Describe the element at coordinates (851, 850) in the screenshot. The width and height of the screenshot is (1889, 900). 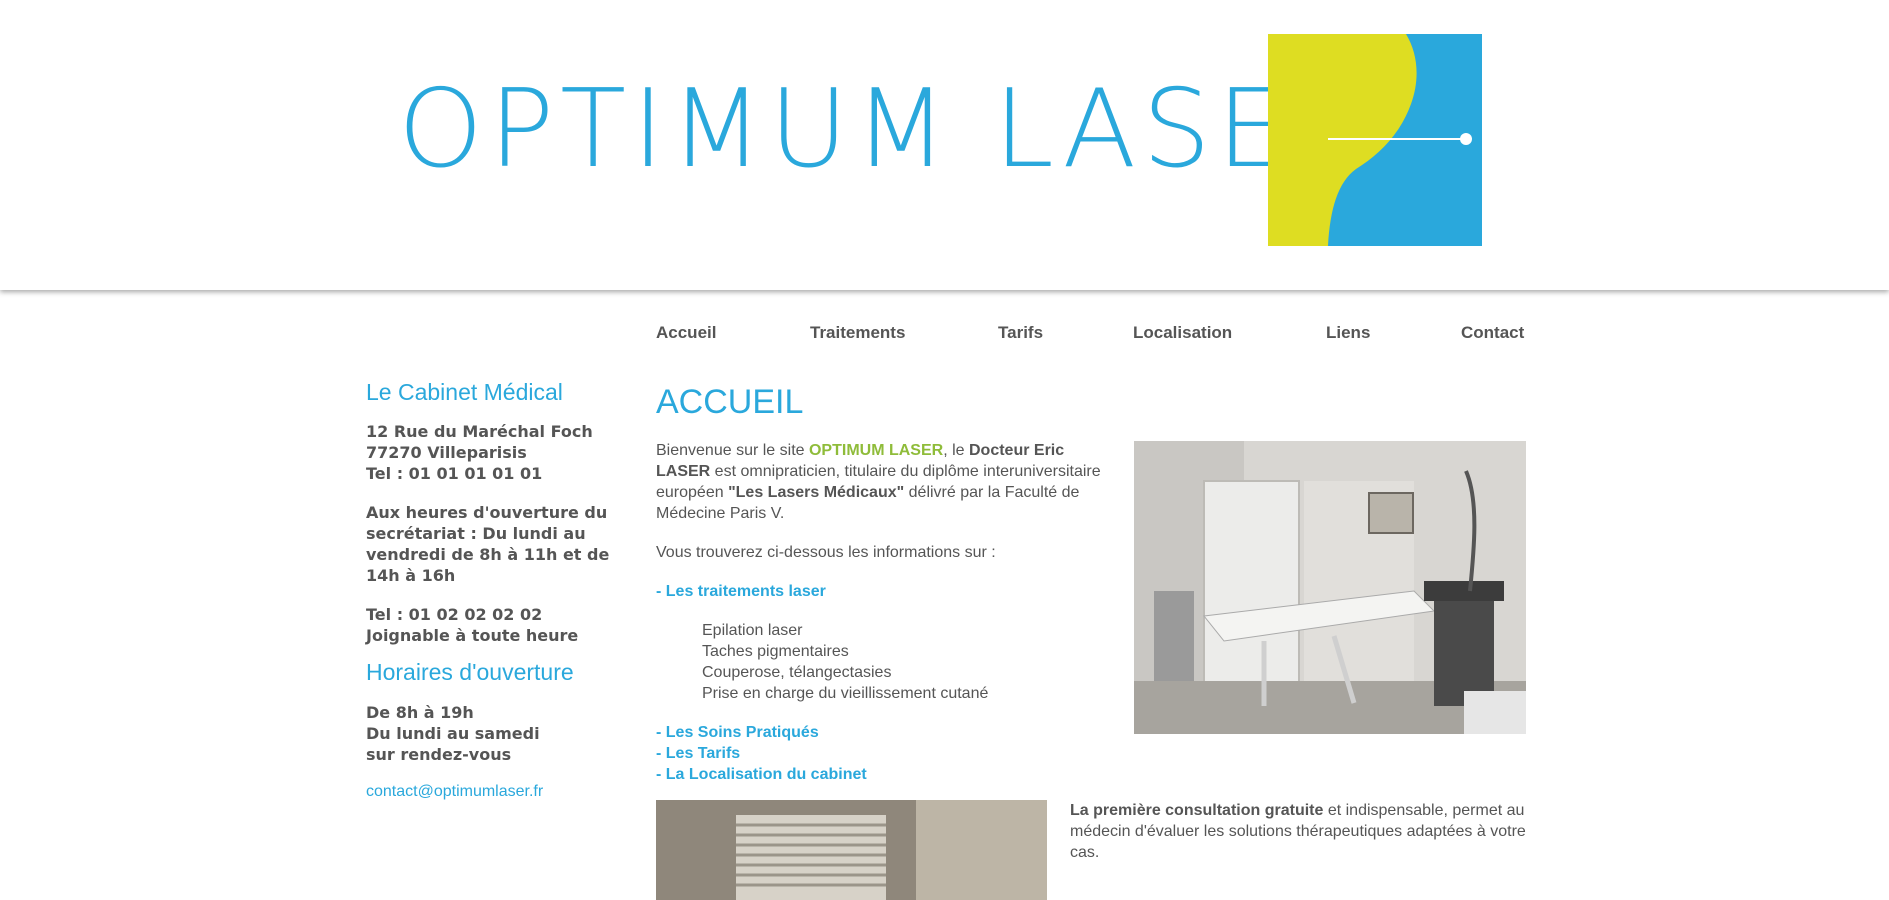
I see `office-photo` at that location.